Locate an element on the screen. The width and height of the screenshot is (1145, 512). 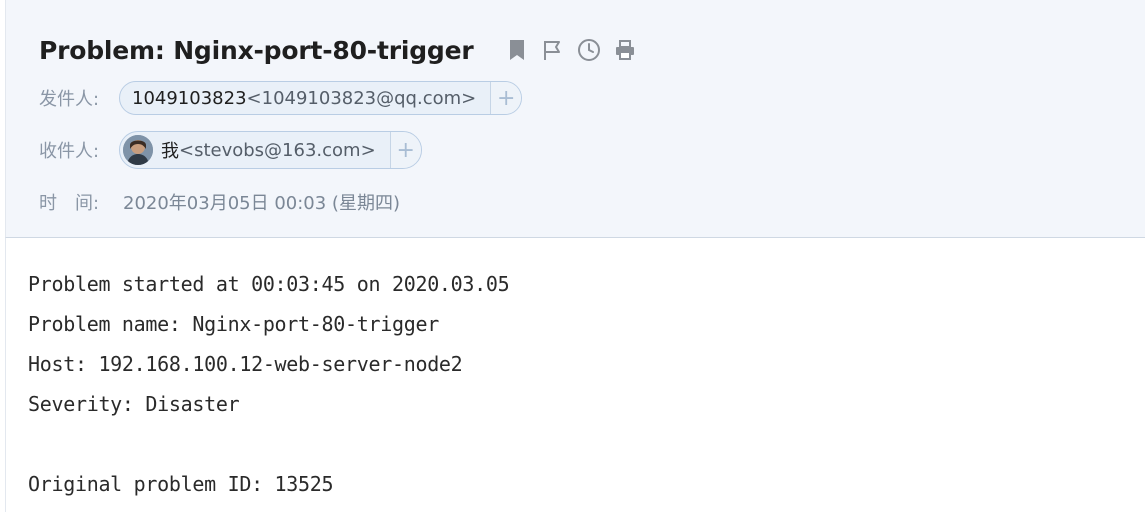
from-row: 发件人: 1049103823 <1049103823@qq.com> + is located at coordinates (281, 98).